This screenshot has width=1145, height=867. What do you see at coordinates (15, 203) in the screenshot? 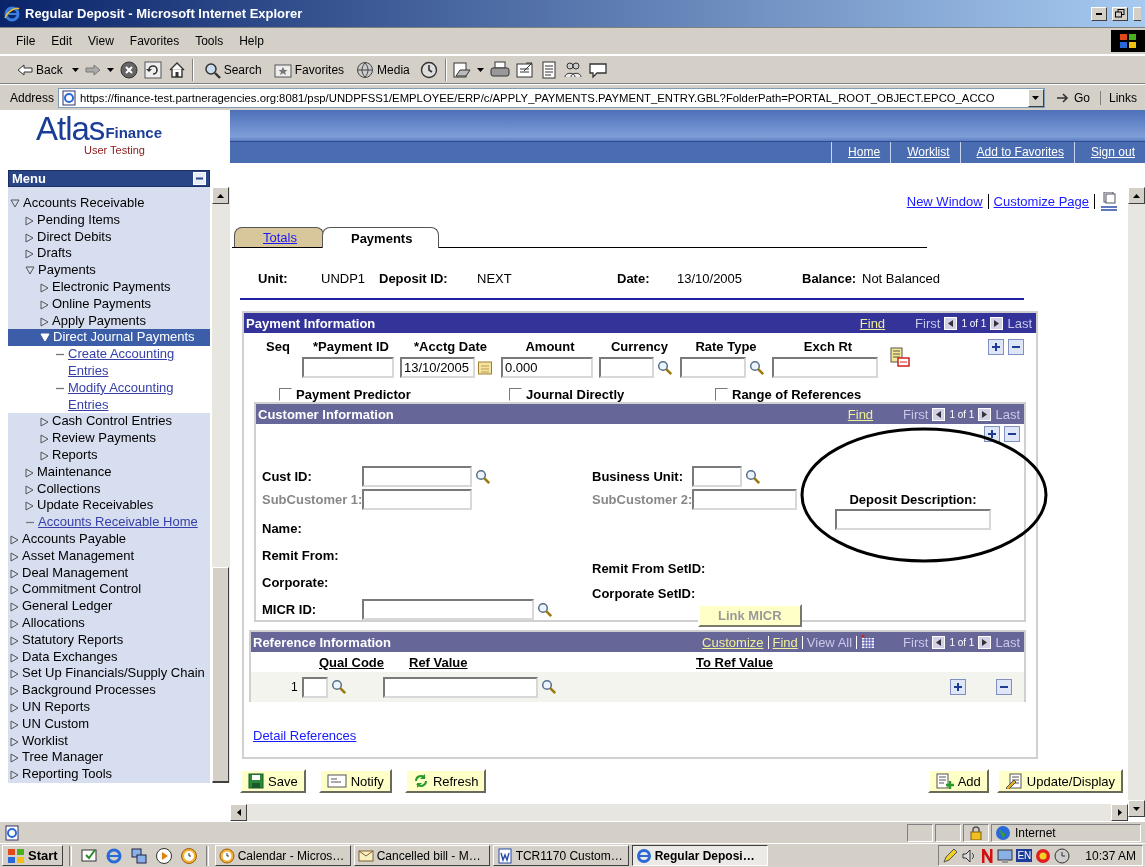
I see `expanded-triangle-icon` at bounding box center [15, 203].